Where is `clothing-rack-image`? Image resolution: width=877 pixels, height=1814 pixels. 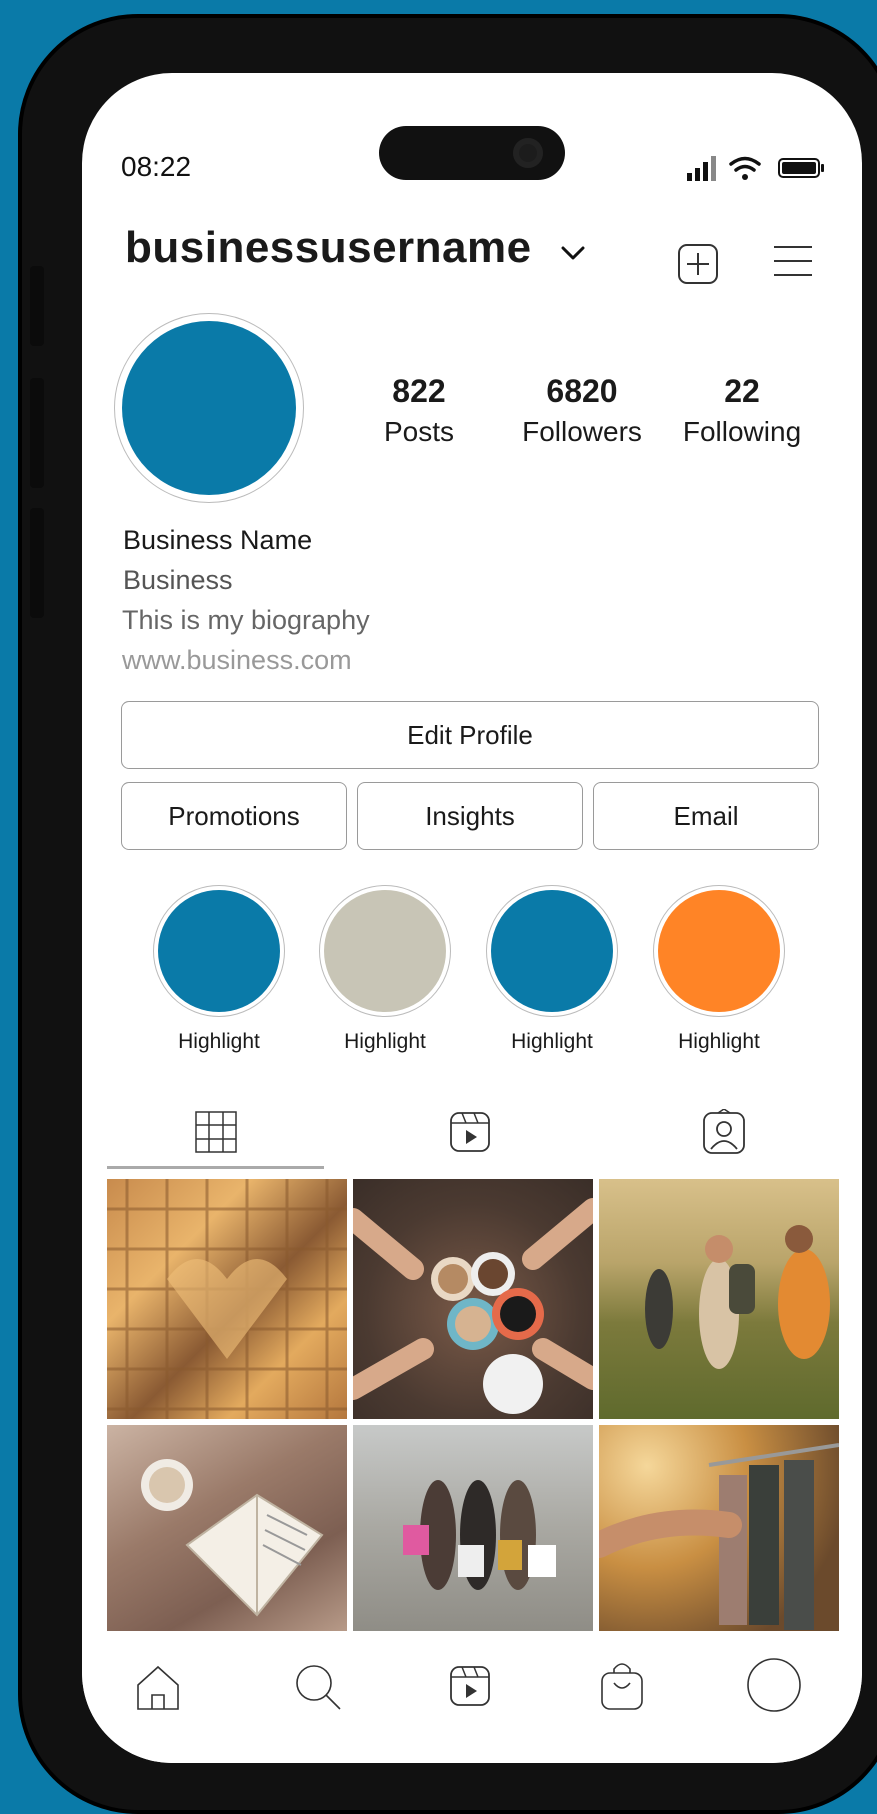
clothing-rack-image is located at coordinates (719, 1536).